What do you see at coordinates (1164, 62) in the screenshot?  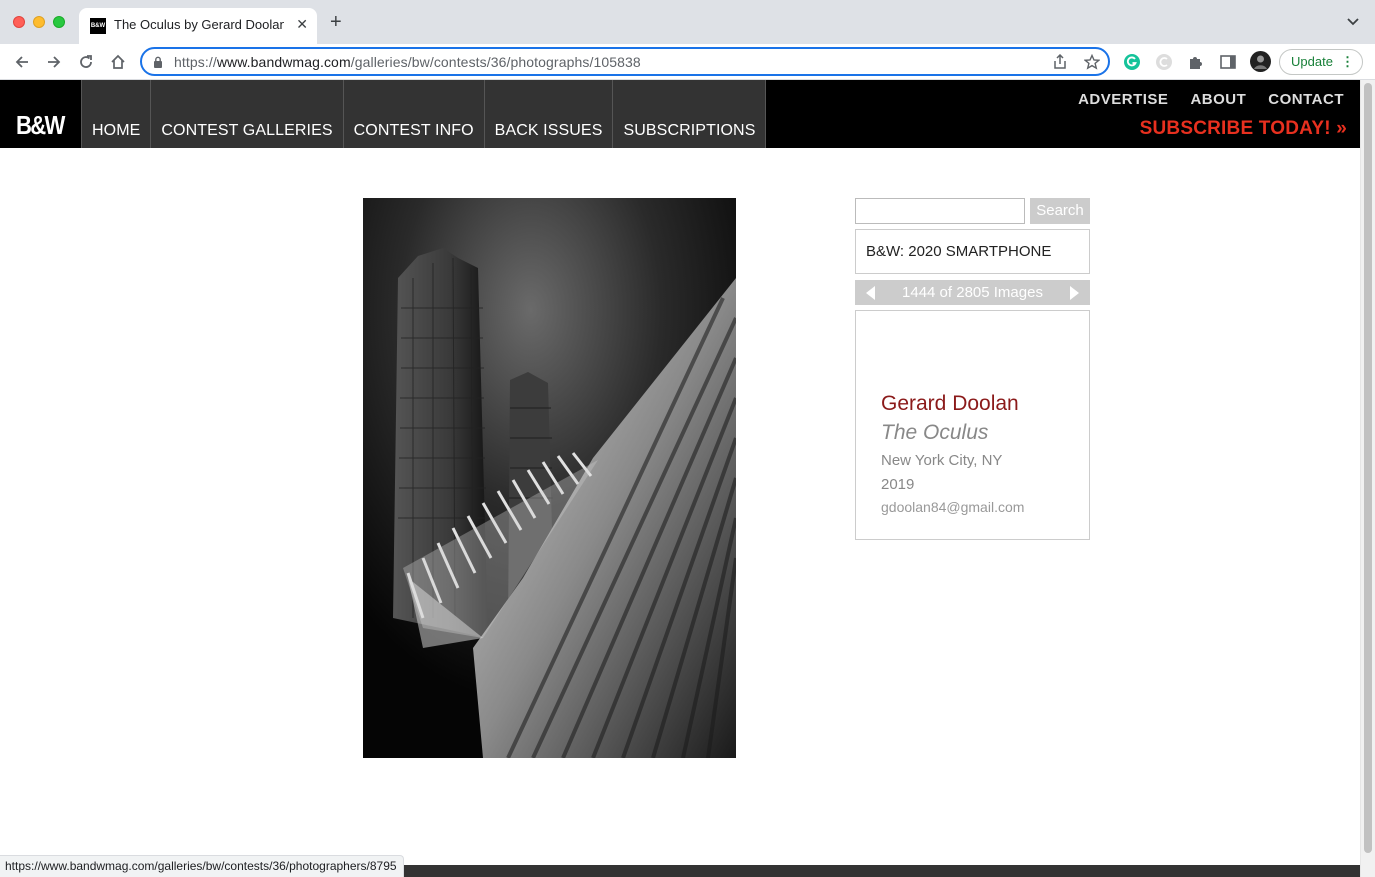 I see `extension-circle-icon` at bounding box center [1164, 62].